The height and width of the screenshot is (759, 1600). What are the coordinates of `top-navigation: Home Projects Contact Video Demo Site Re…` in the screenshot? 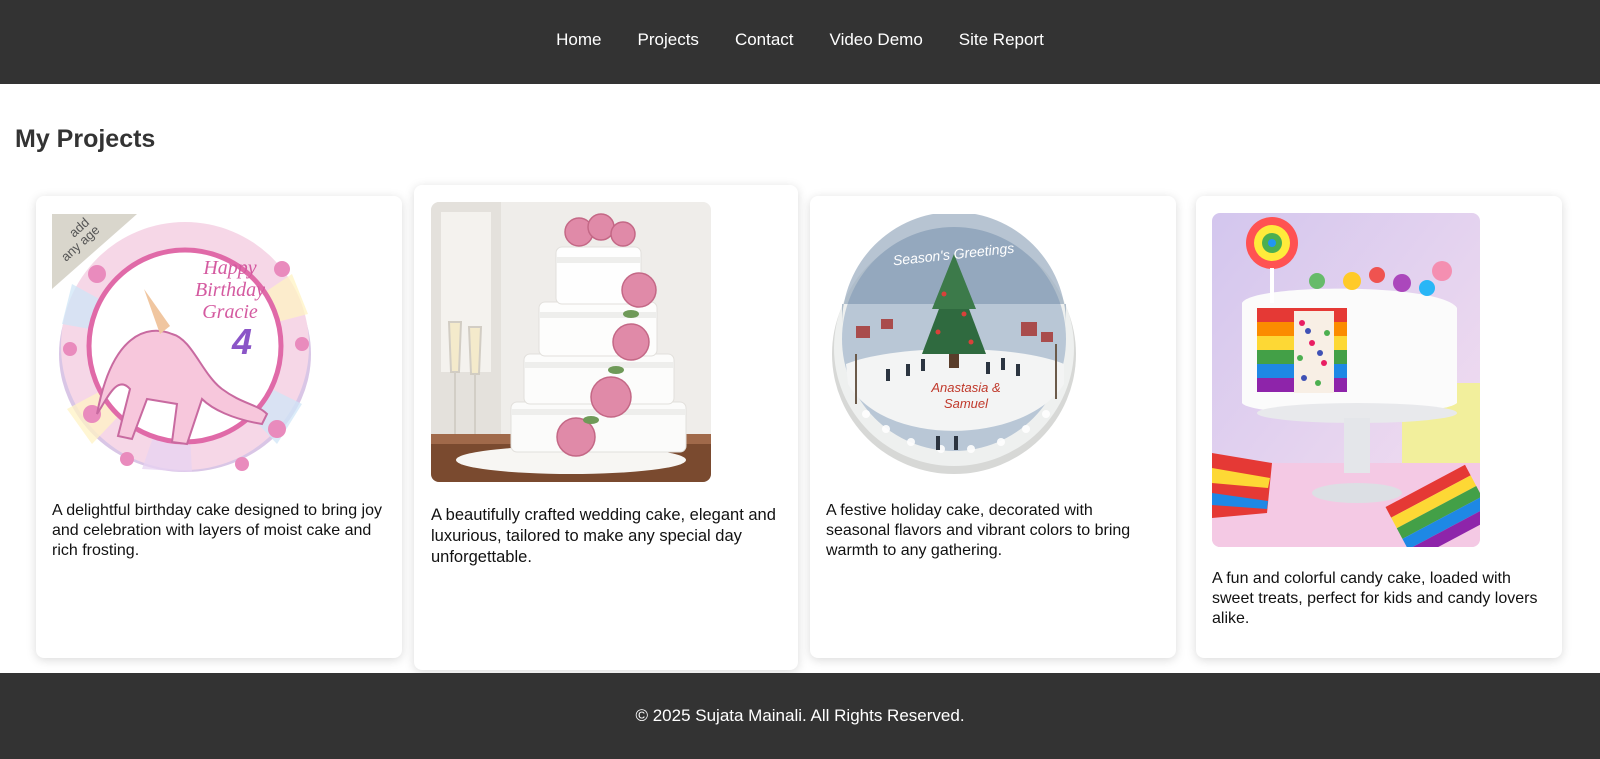 It's located at (800, 42).